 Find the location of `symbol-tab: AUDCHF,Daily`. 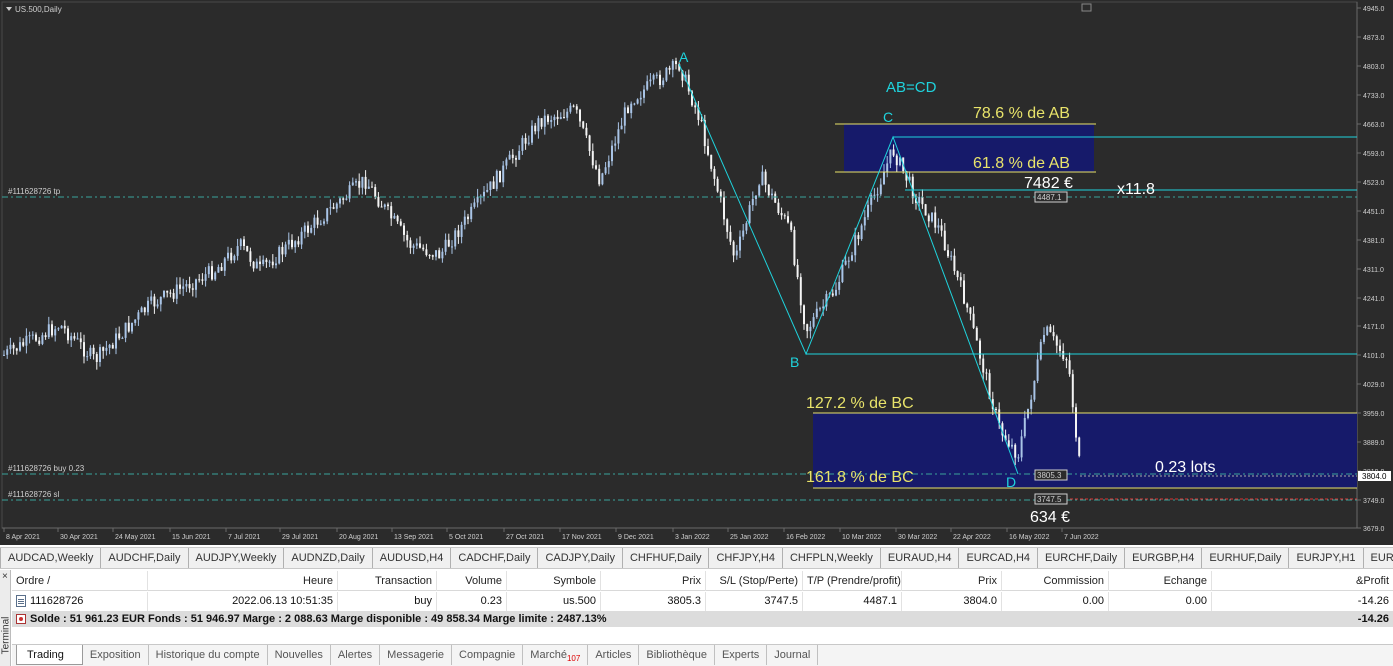

symbol-tab: AUDCHF,Daily is located at coordinates (145, 558).